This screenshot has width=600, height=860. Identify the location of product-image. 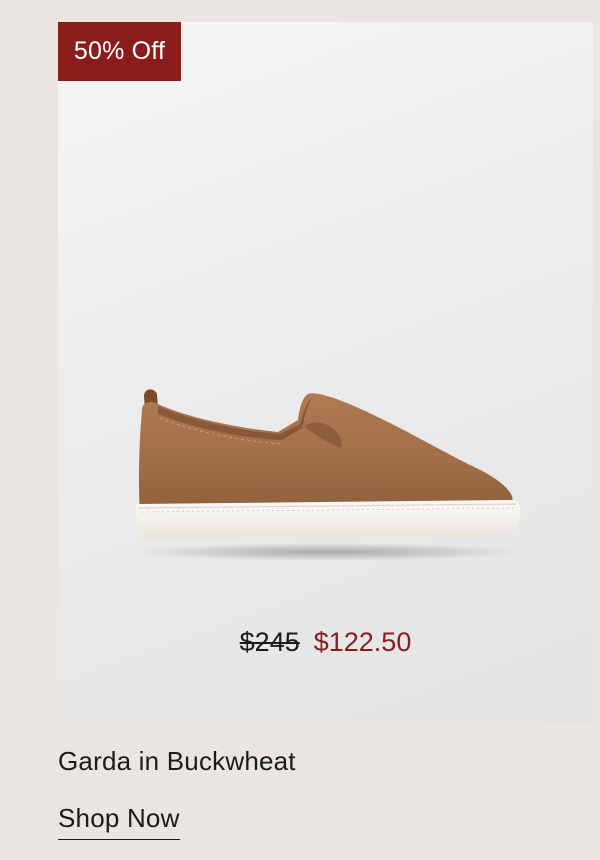
(325, 474).